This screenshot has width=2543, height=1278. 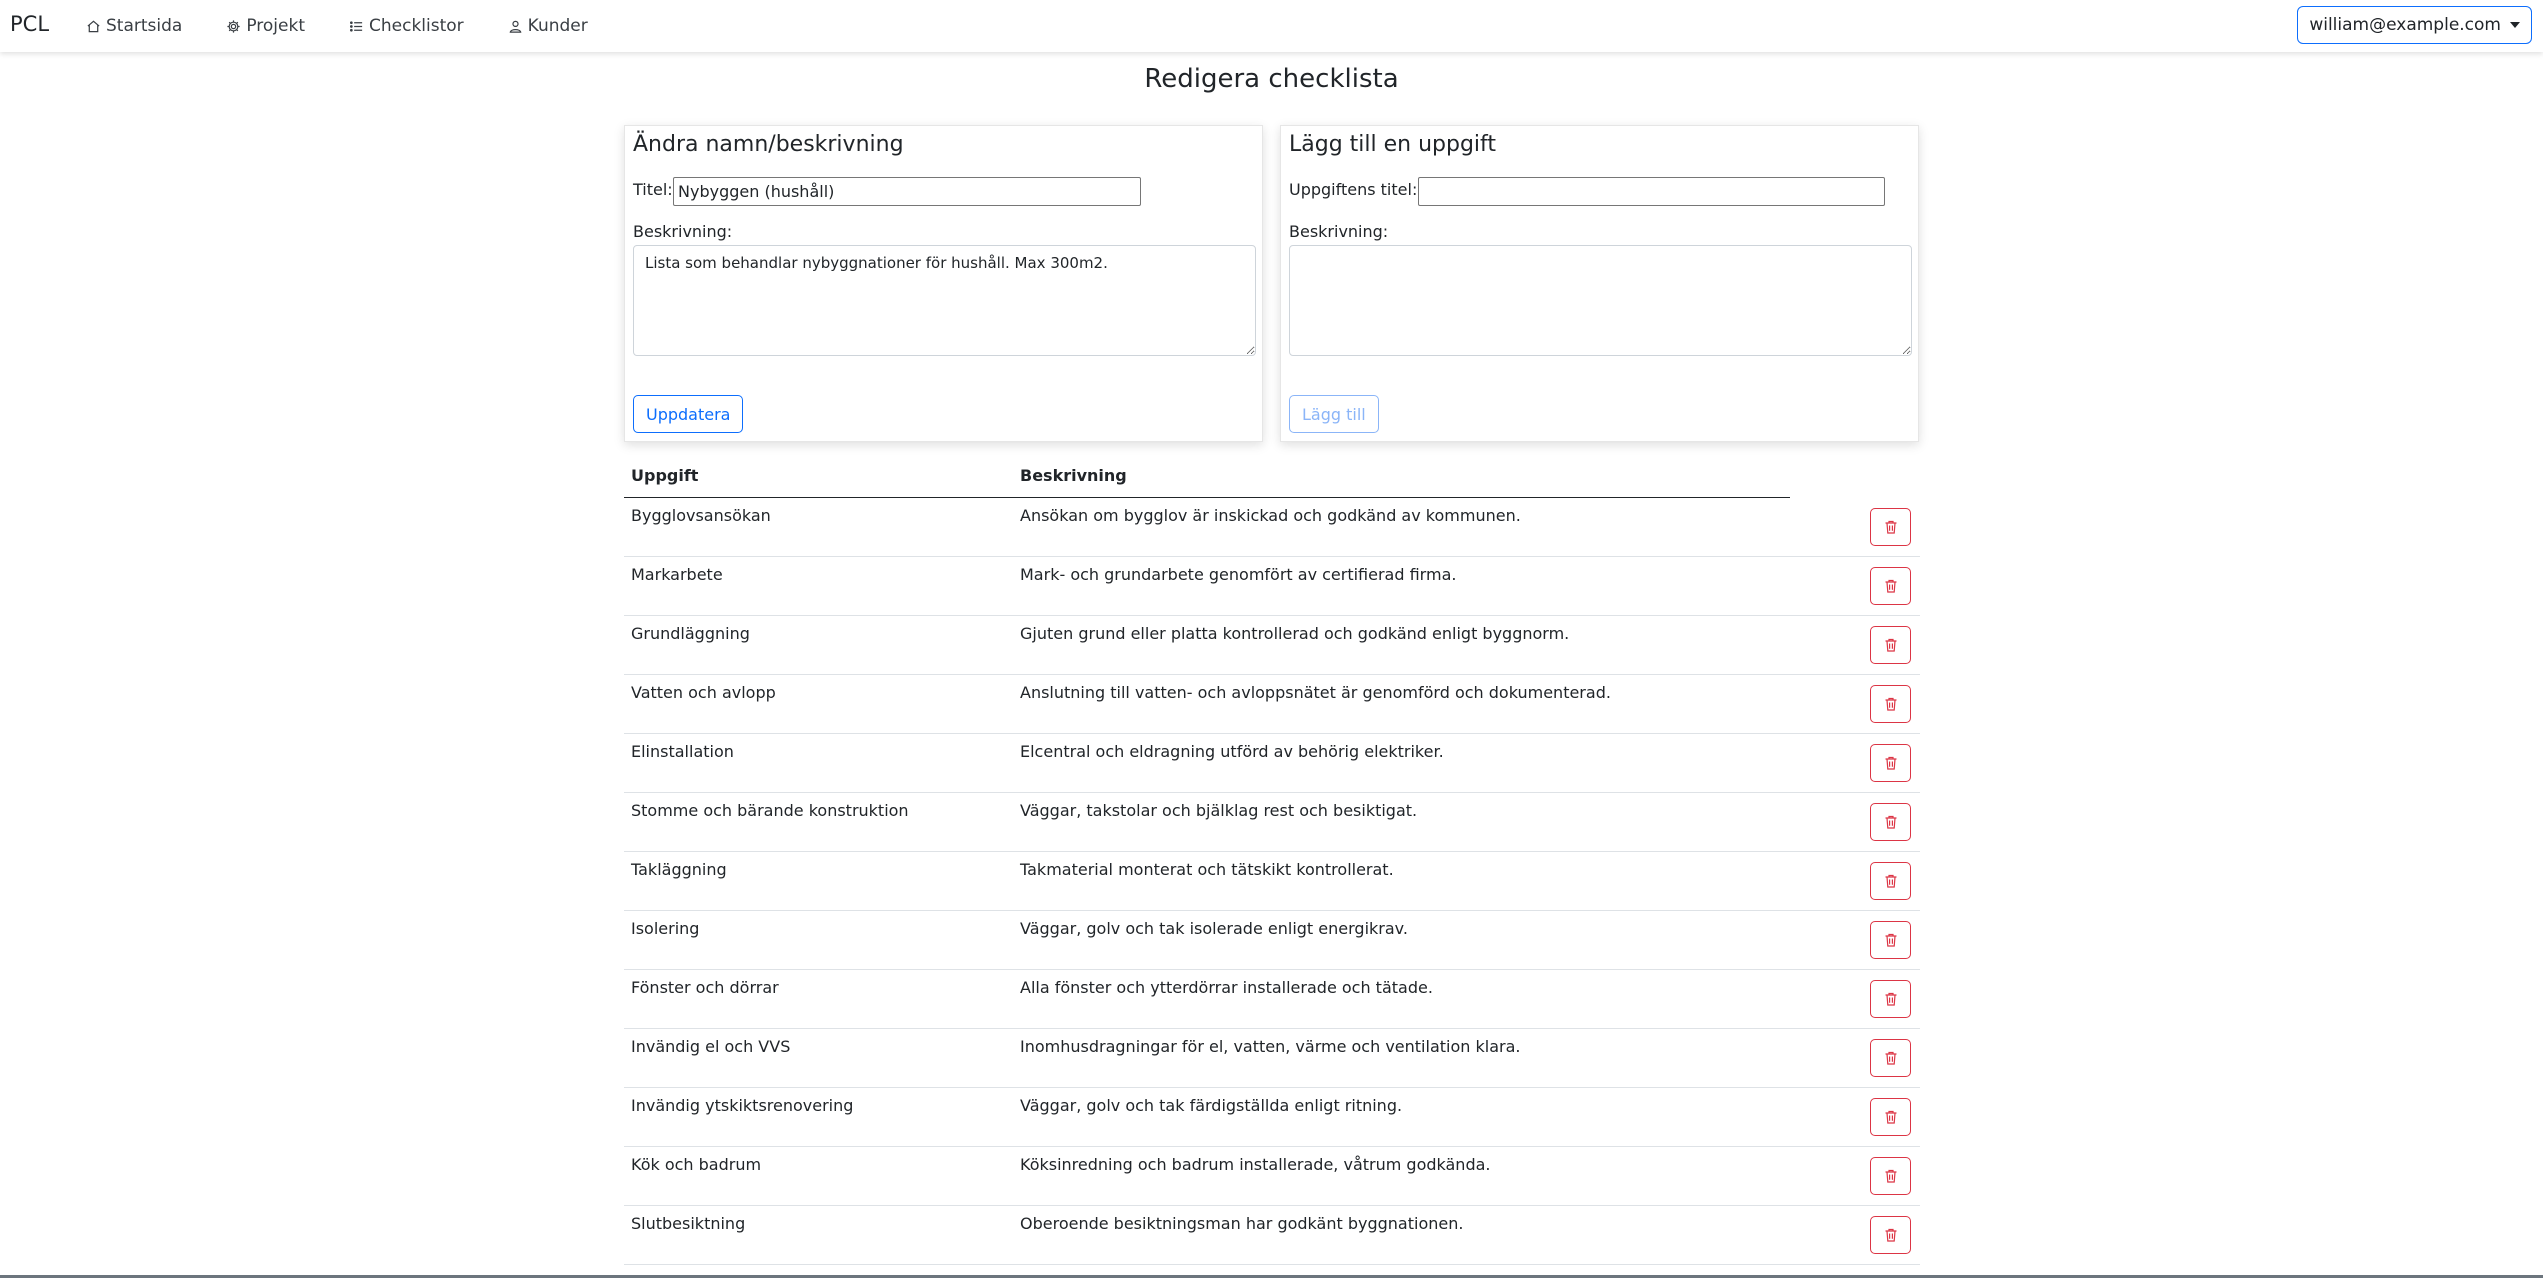 I want to click on task-name: Stomme och bärande konstruktion, so click(x=770, y=810).